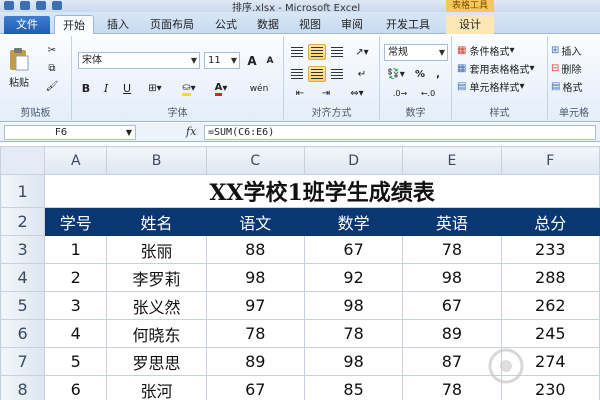  What do you see at coordinates (189, 88) in the screenshot?
I see `fill-color-button: ⛀ ▾` at bounding box center [189, 88].